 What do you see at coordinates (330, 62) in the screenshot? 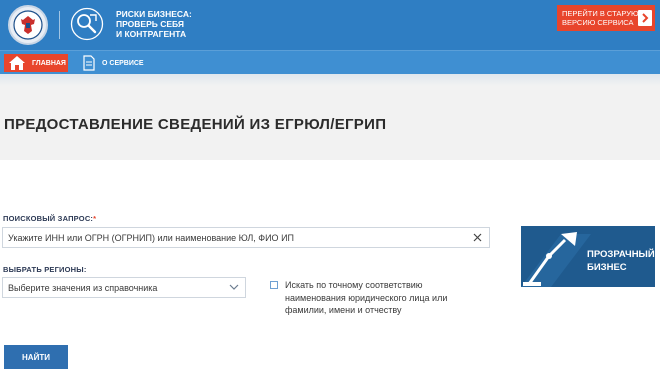
I see `main-nav: Главная О сервисе` at bounding box center [330, 62].